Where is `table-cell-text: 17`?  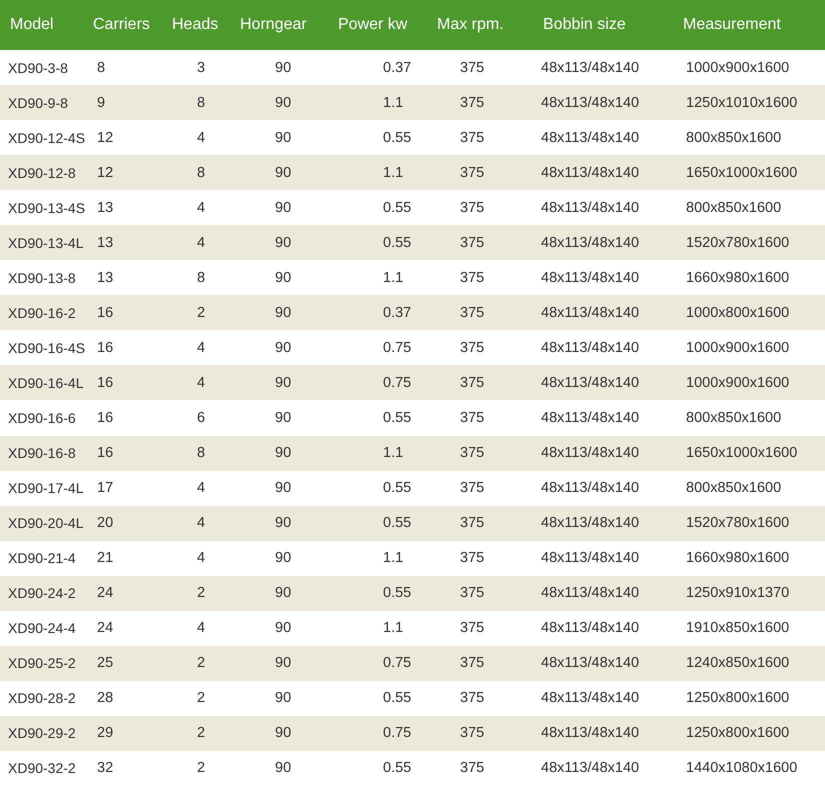
table-cell-text: 17 is located at coordinates (105, 488).